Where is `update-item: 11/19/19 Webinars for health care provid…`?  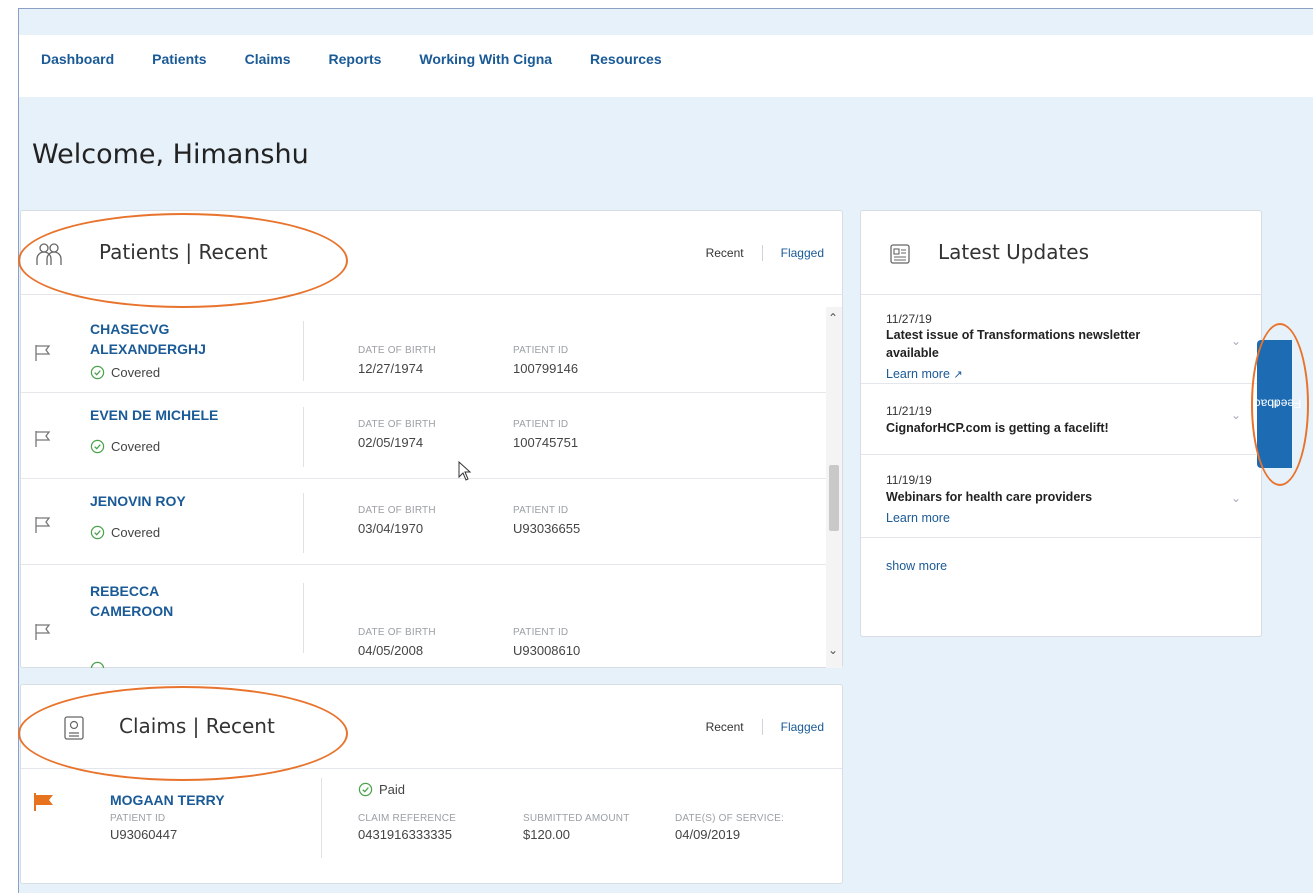
update-item: 11/19/19 Webinars for health care provid… is located at coordinates (1061, 496).